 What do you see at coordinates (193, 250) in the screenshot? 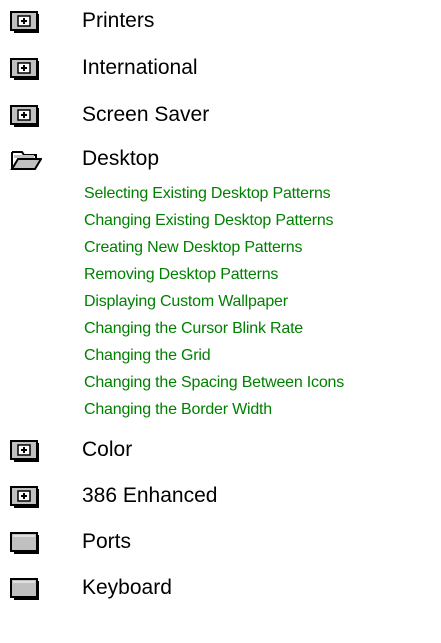
I see `topic-link-creating-new-desktop-patterns: Creating New Desktop Patterns` at bounding box center [193, 250].